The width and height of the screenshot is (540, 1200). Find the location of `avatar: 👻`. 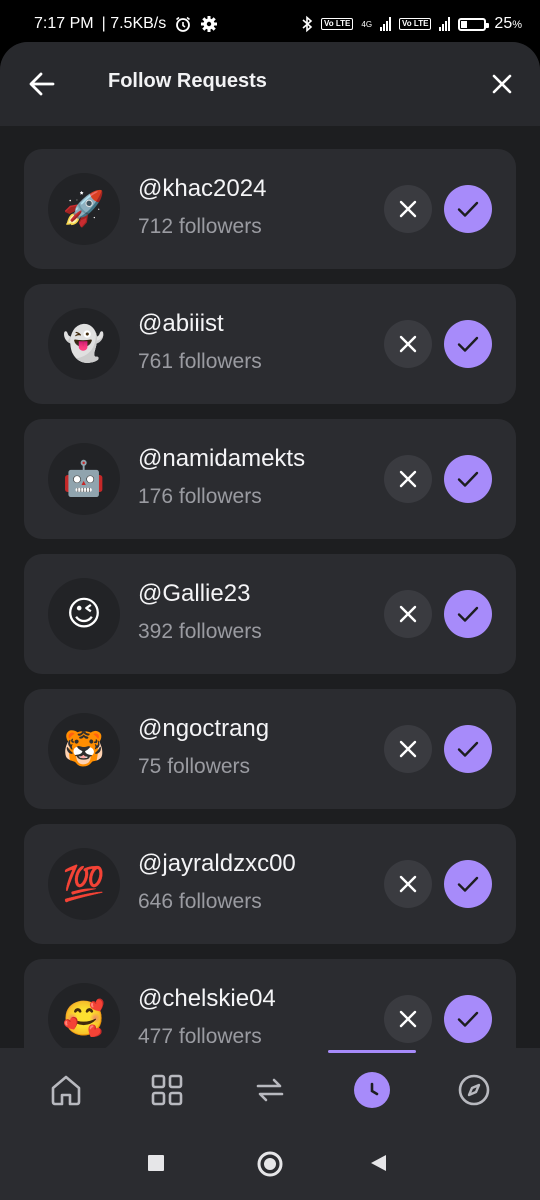

avatar: 👻 is located at coordinates (84, 344).